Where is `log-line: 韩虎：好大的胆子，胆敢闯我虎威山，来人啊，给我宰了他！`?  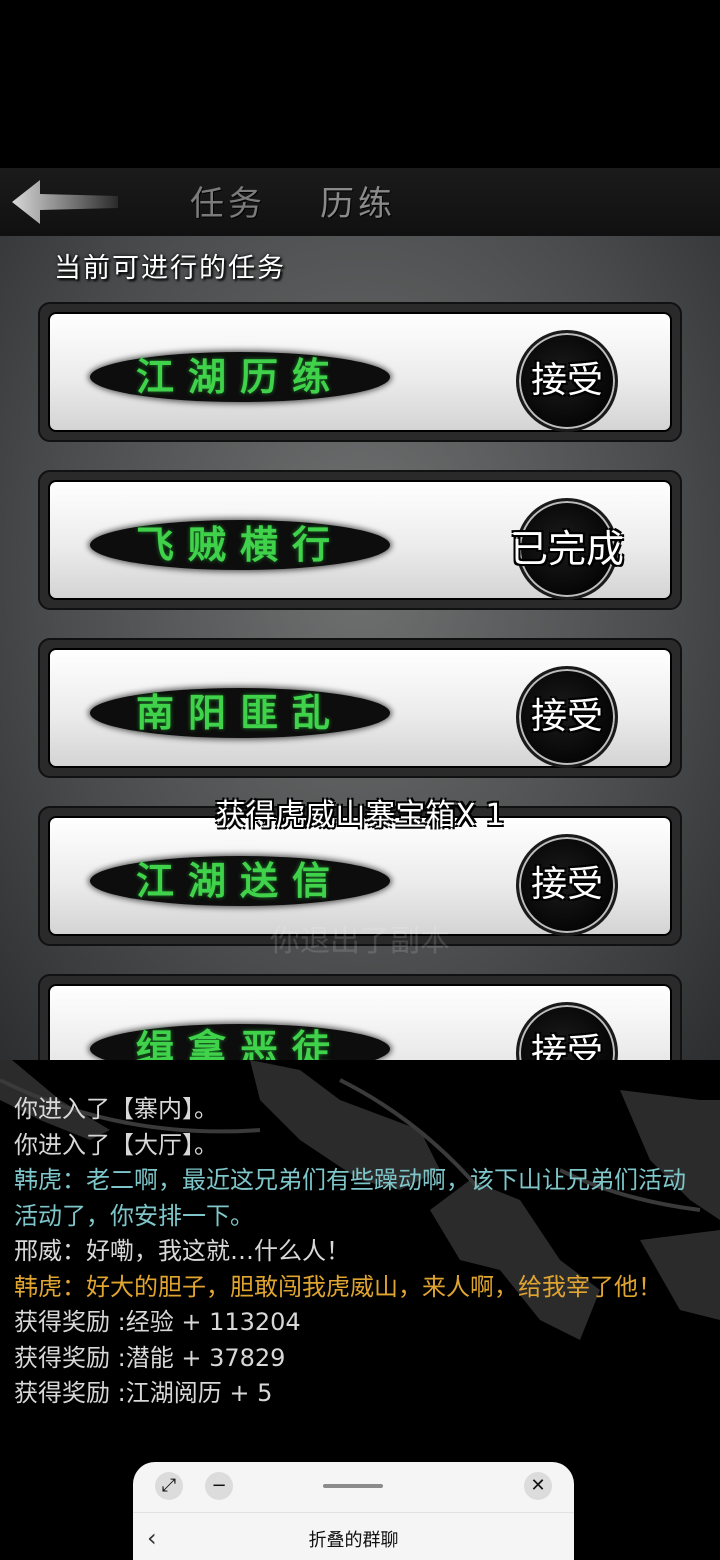 log-line: 韩虎：好大的胆子，胆敢闯我虎威山，来人啊，给我宰了他！ is located at coordinates (338, 1286).